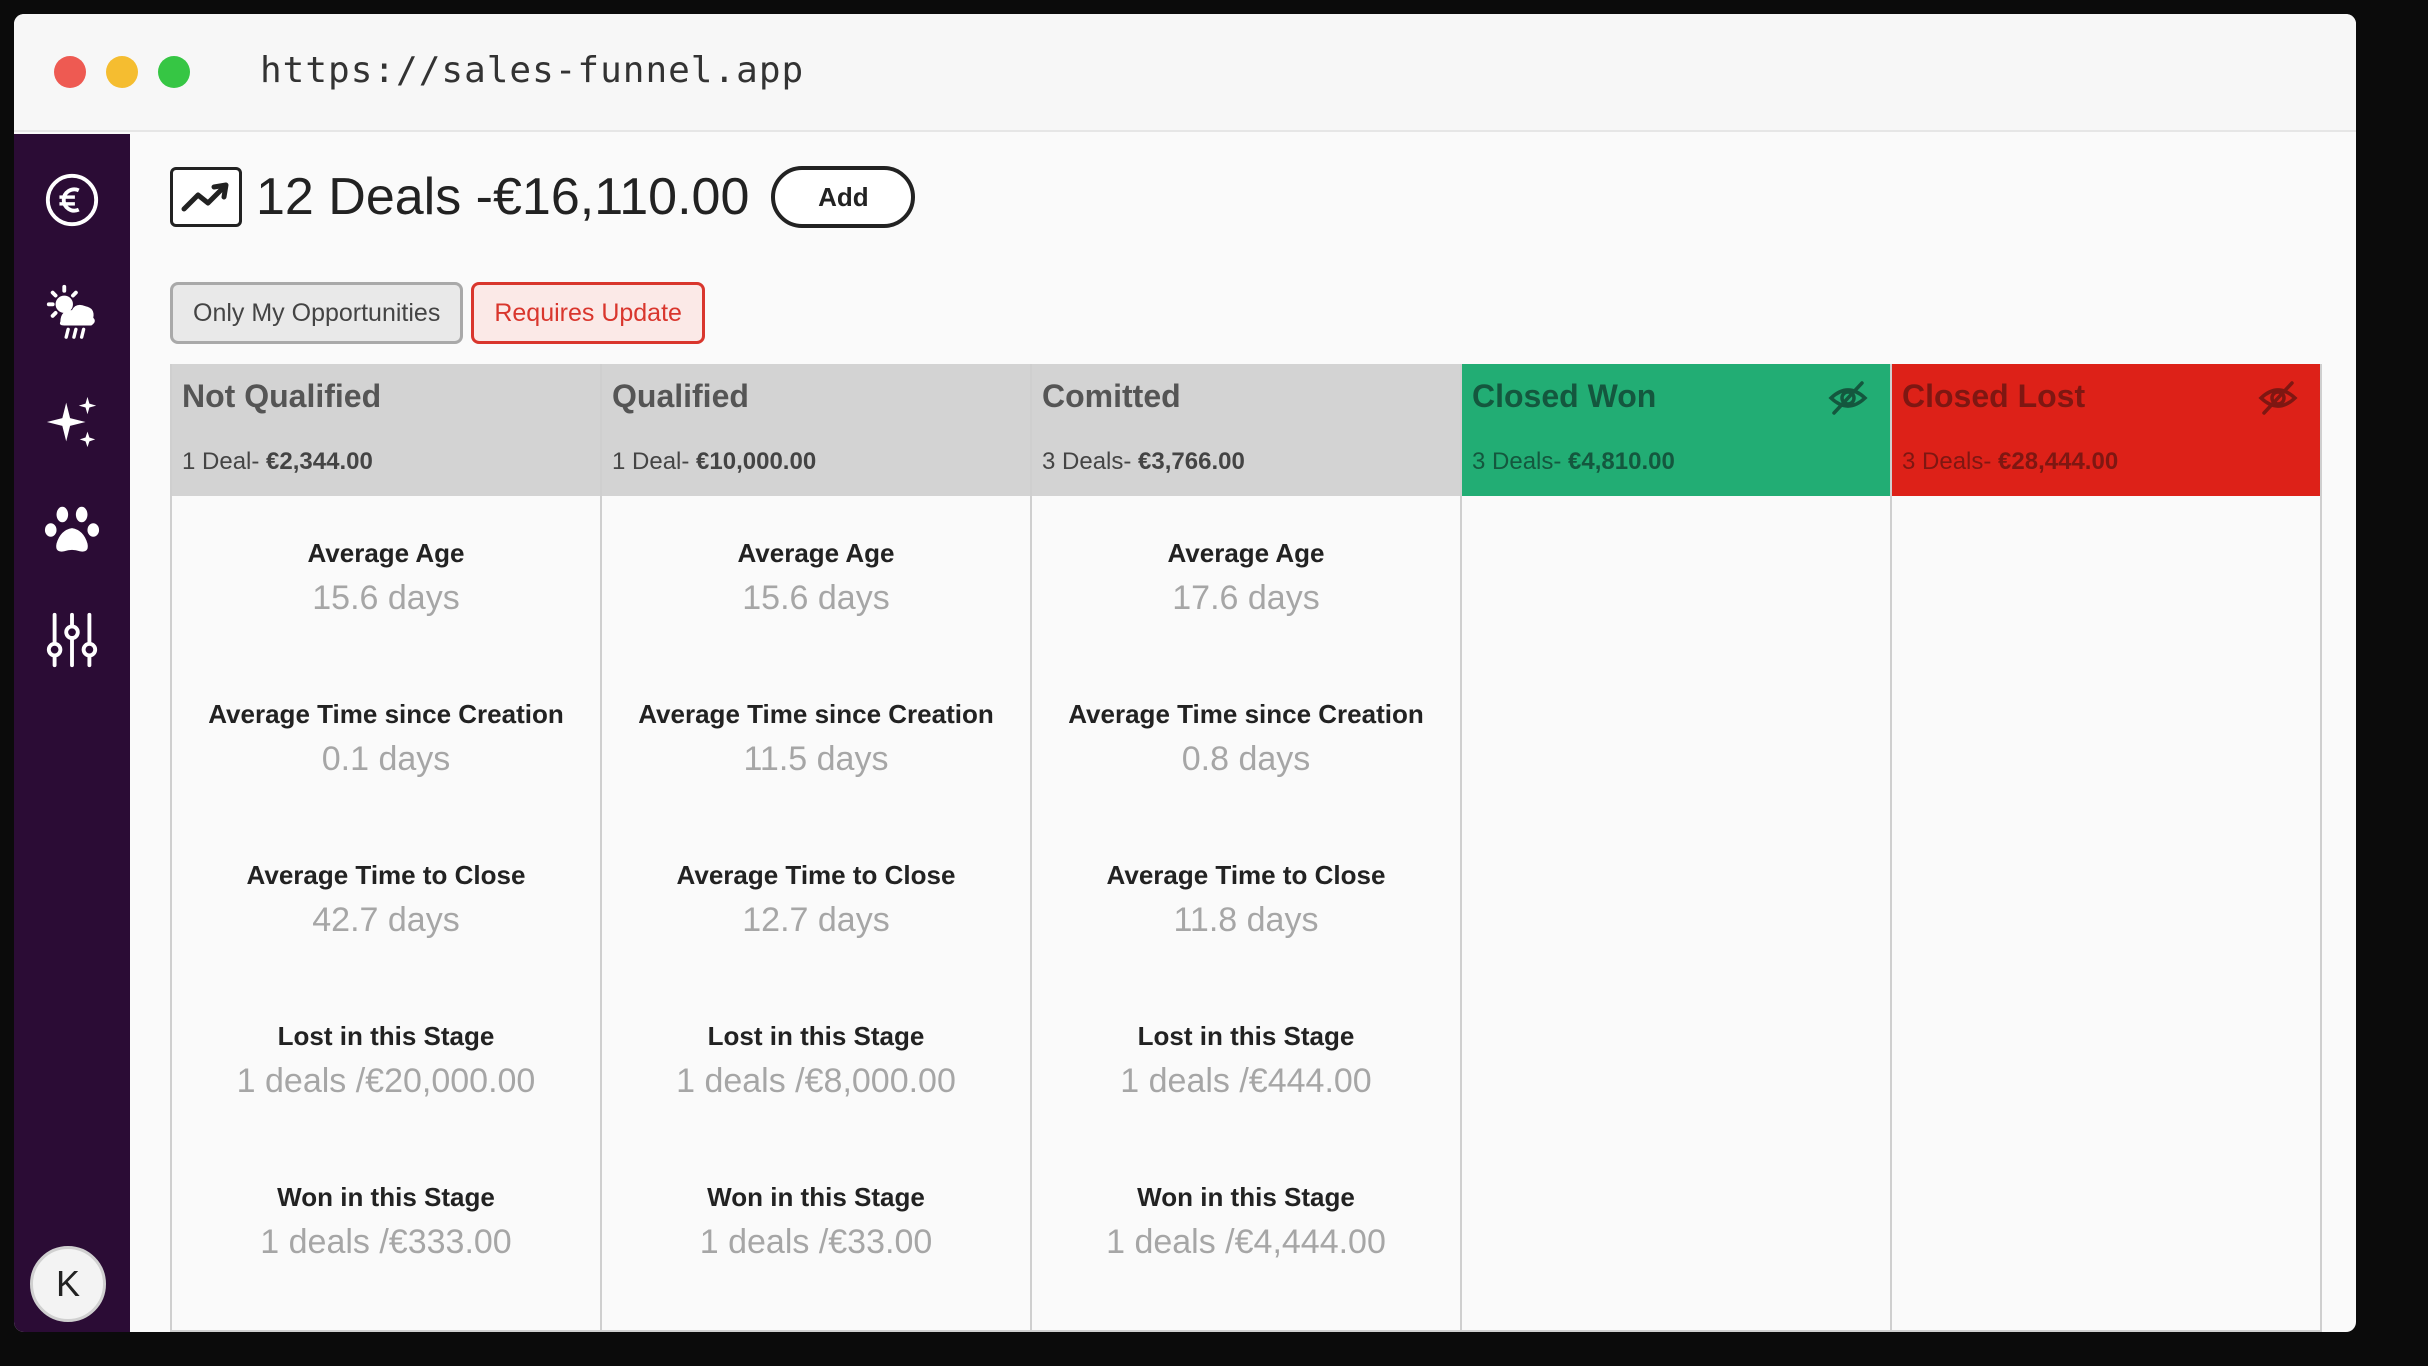 This screenshot has height=1366, width=2428. Describe the element at coordinates (68, 1284) in the screenshot. I see `avatar: K` at that location.